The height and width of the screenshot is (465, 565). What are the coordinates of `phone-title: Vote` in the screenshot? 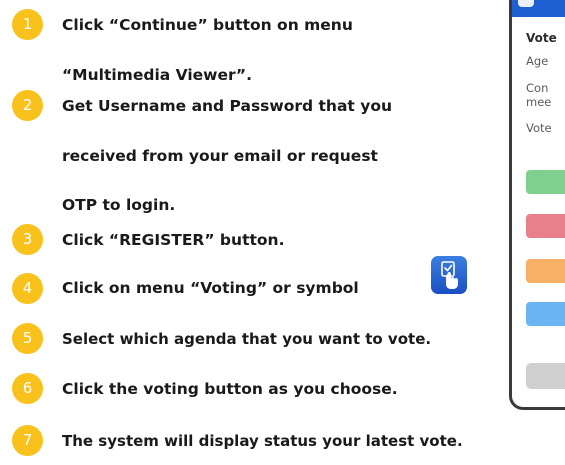 It's located at (541, 38).